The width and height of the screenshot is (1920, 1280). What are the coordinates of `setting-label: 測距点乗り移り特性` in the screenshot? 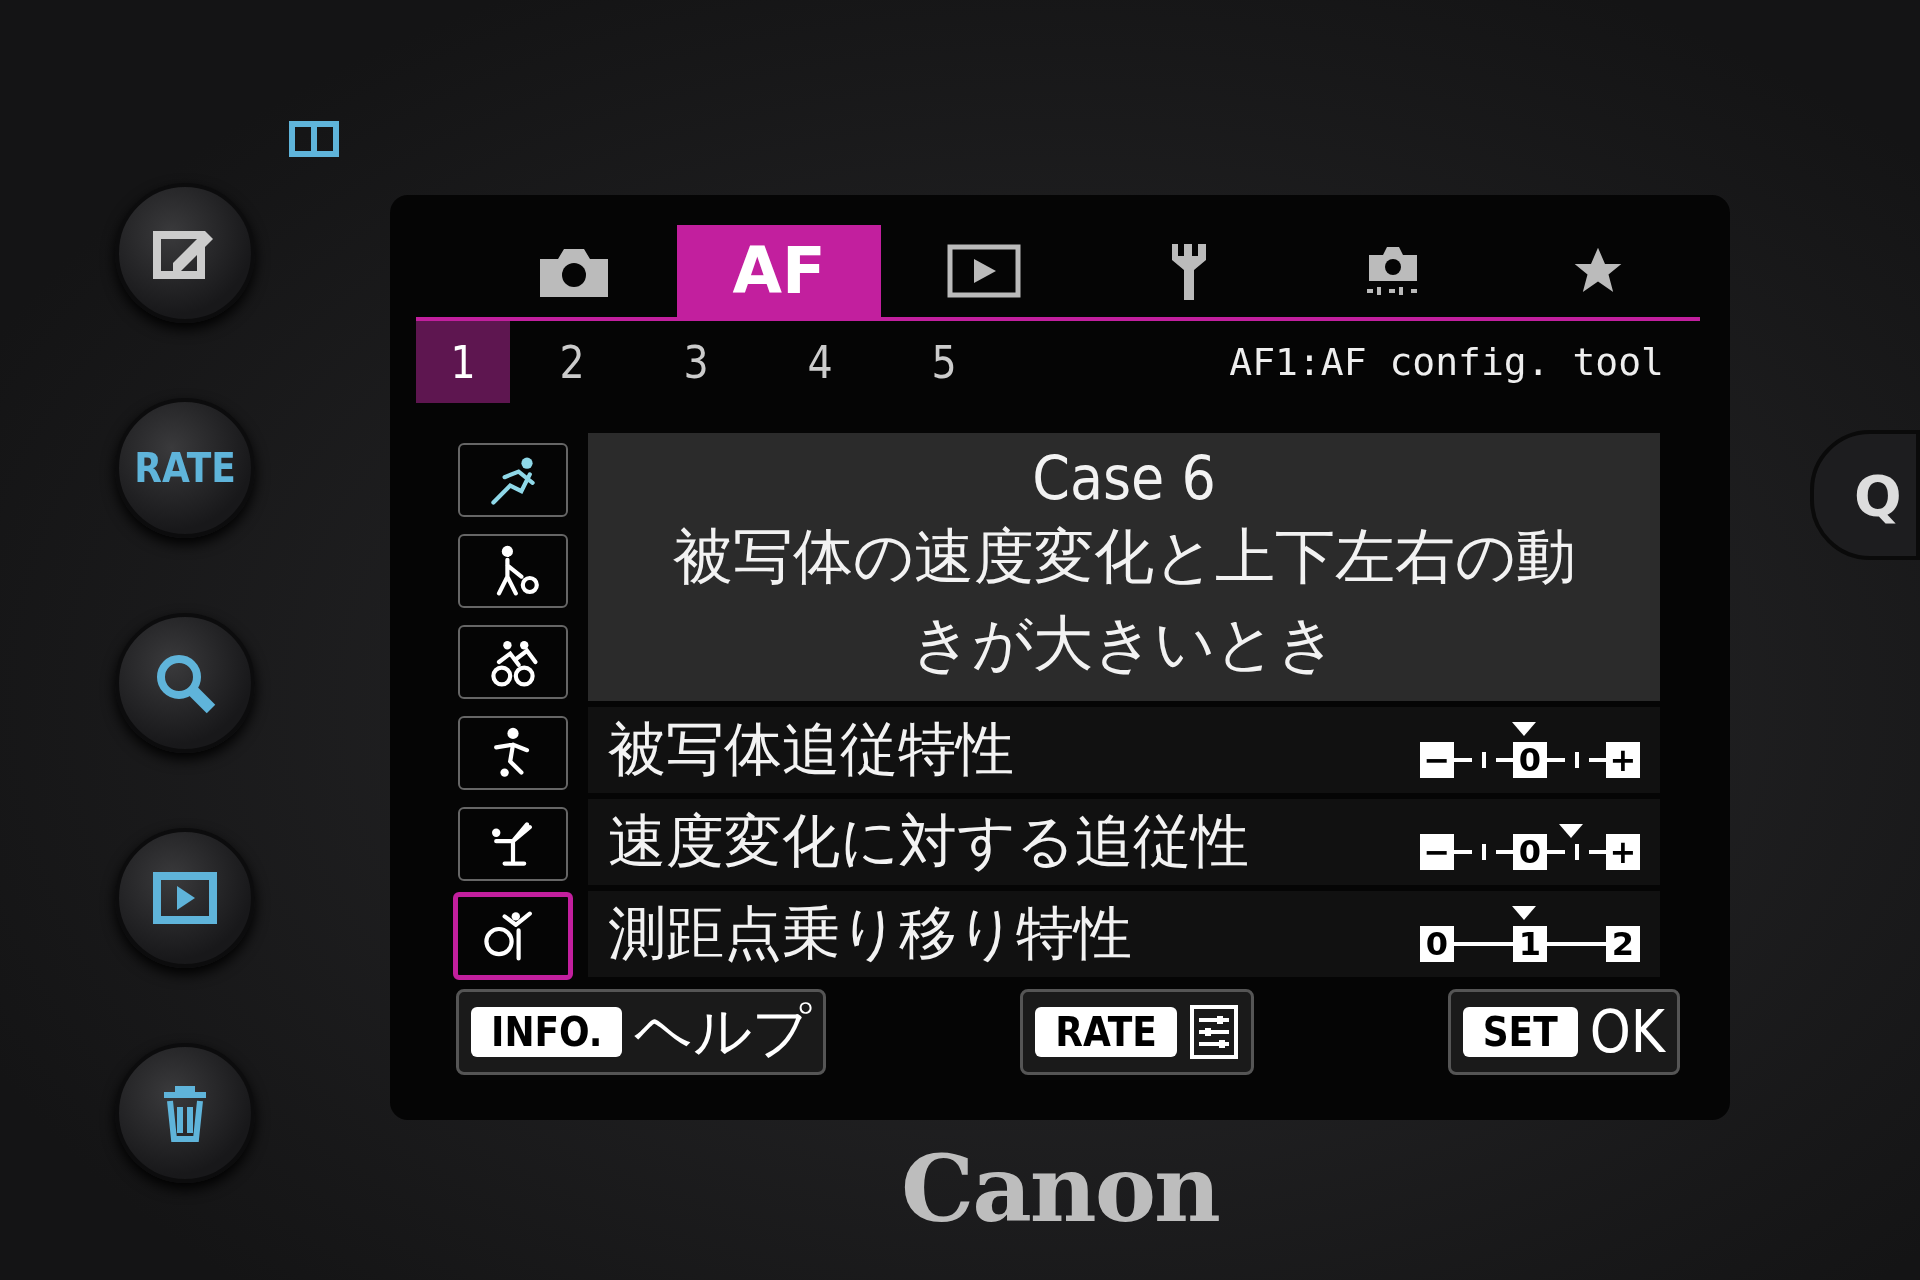 It's located at (870, 933).